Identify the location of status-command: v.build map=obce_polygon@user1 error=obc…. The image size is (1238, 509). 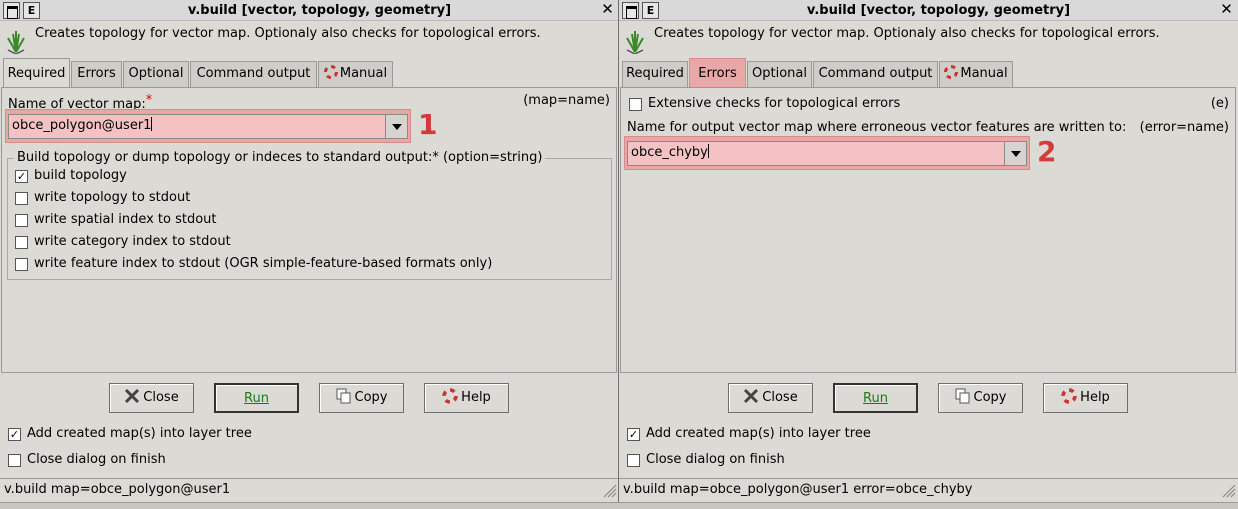
(798, 489).